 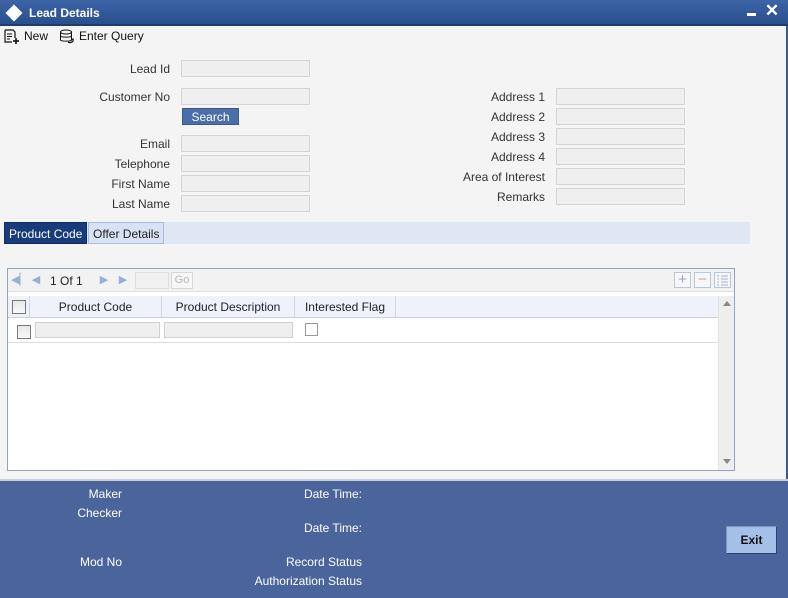 I want to click on add-row-button: +, so click(x=682, y=280).